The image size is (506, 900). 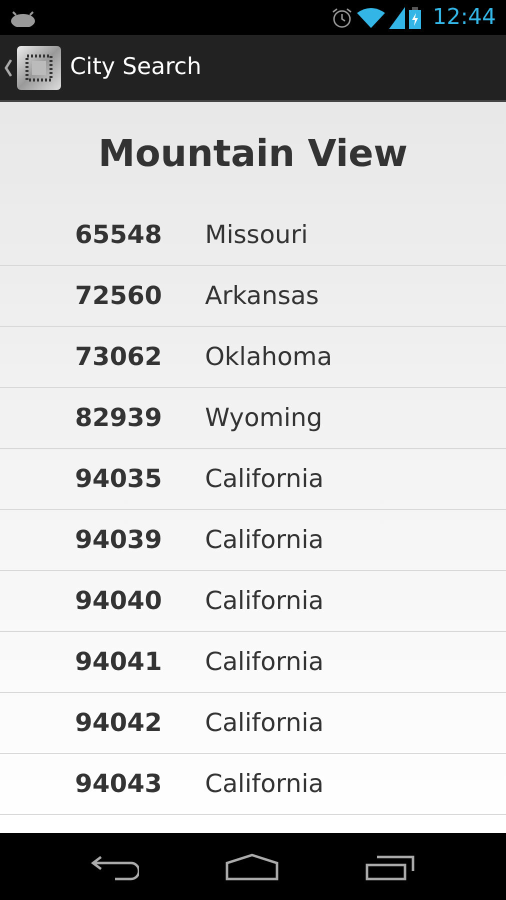 What do you see at coordinates (262, 296) in the screenshot?
I see `state-name: Arkansas` at bounding box center [262, 296].